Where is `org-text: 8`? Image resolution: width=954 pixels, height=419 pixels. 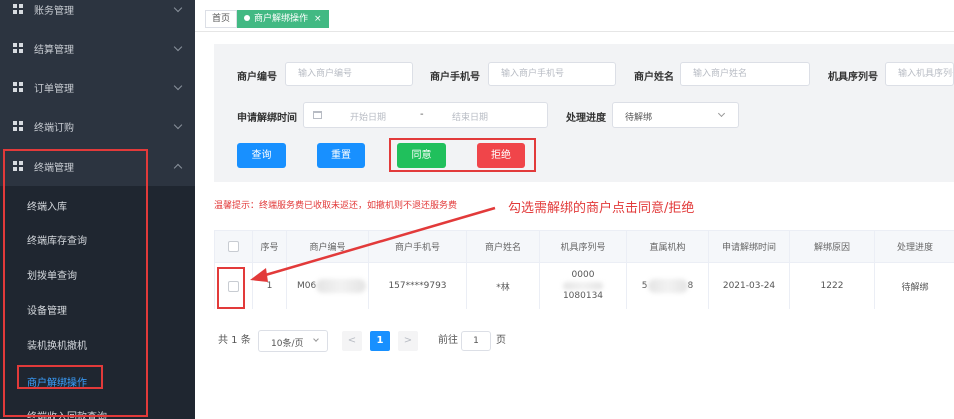 org-text: 8 is located at coordinates (690, 286).